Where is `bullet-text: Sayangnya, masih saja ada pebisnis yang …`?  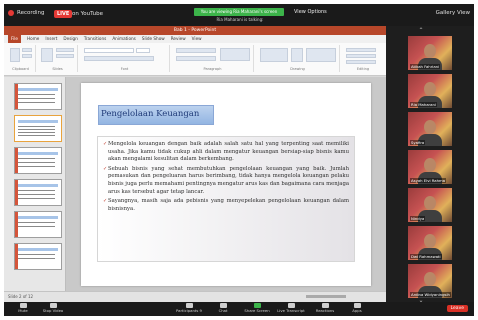 bullet-text: Sayangnya, masih saja ada pebisnis yang … is located at coordinates (228, 205).